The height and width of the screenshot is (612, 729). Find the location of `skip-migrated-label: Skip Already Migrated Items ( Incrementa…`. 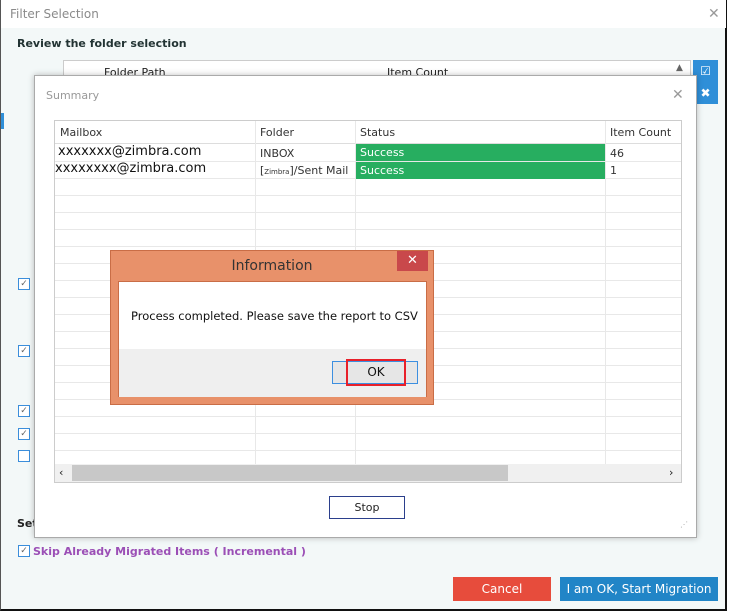

skip-migrated-label: Skip Already Migrated Items ( Incrementa… is located at coordinates (169, 551).